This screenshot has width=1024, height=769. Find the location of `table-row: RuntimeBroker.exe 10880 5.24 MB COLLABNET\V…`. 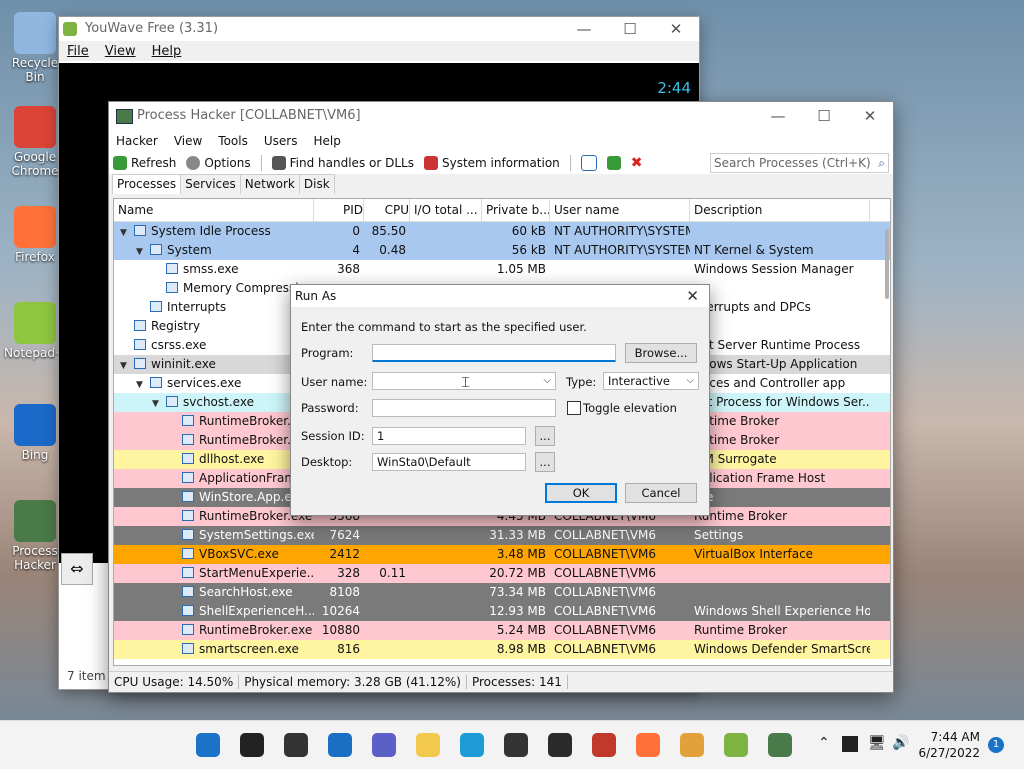

table-row: RuntimeBroker.exe 10880 5.24 MB COLLABNET\V… is located at coordinates (502, 630).